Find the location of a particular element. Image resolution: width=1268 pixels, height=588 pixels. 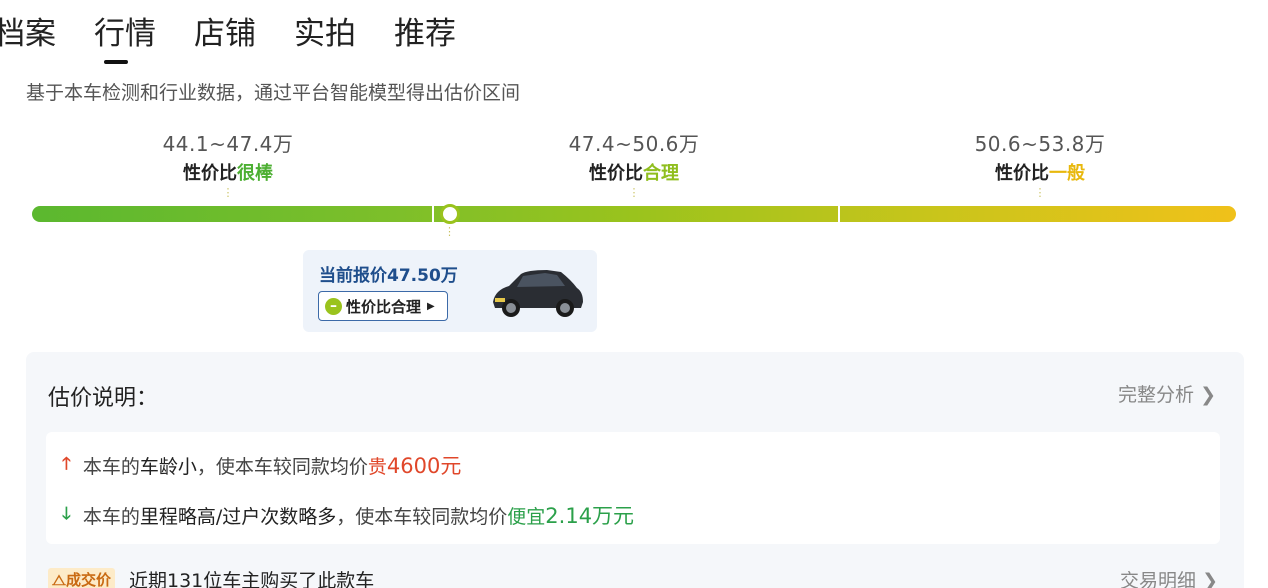

value-rating-button: – 性价比合理 ▶ is located at coordinates (383, 306).